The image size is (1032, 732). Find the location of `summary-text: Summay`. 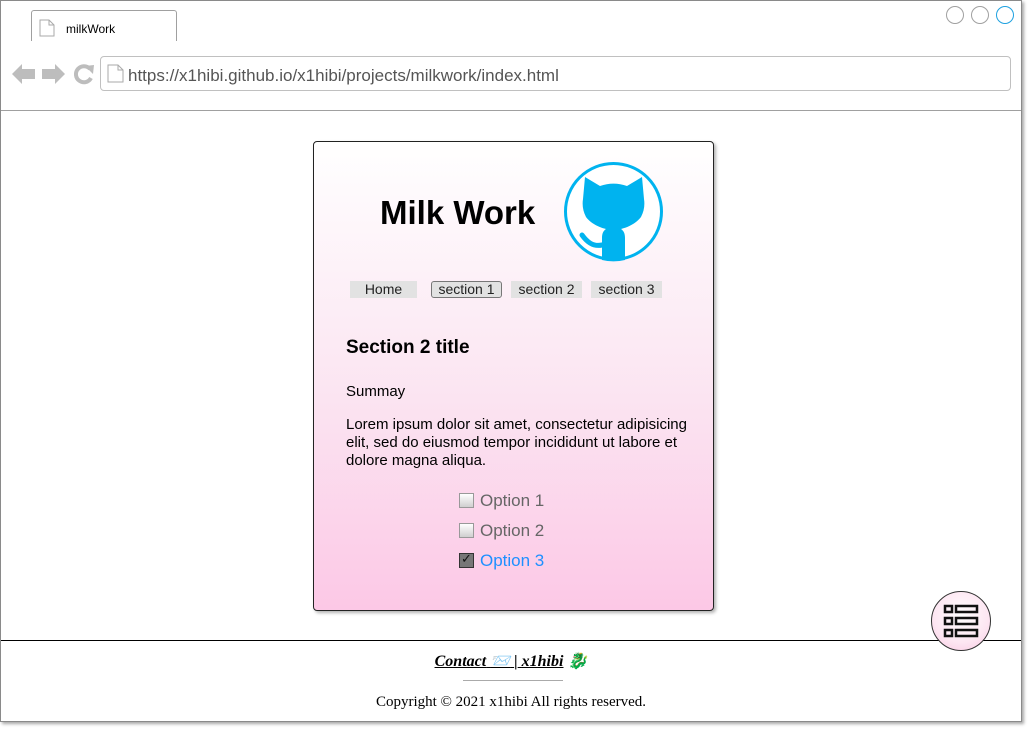

summary-text: Summay is located at coordinates (376, 391).